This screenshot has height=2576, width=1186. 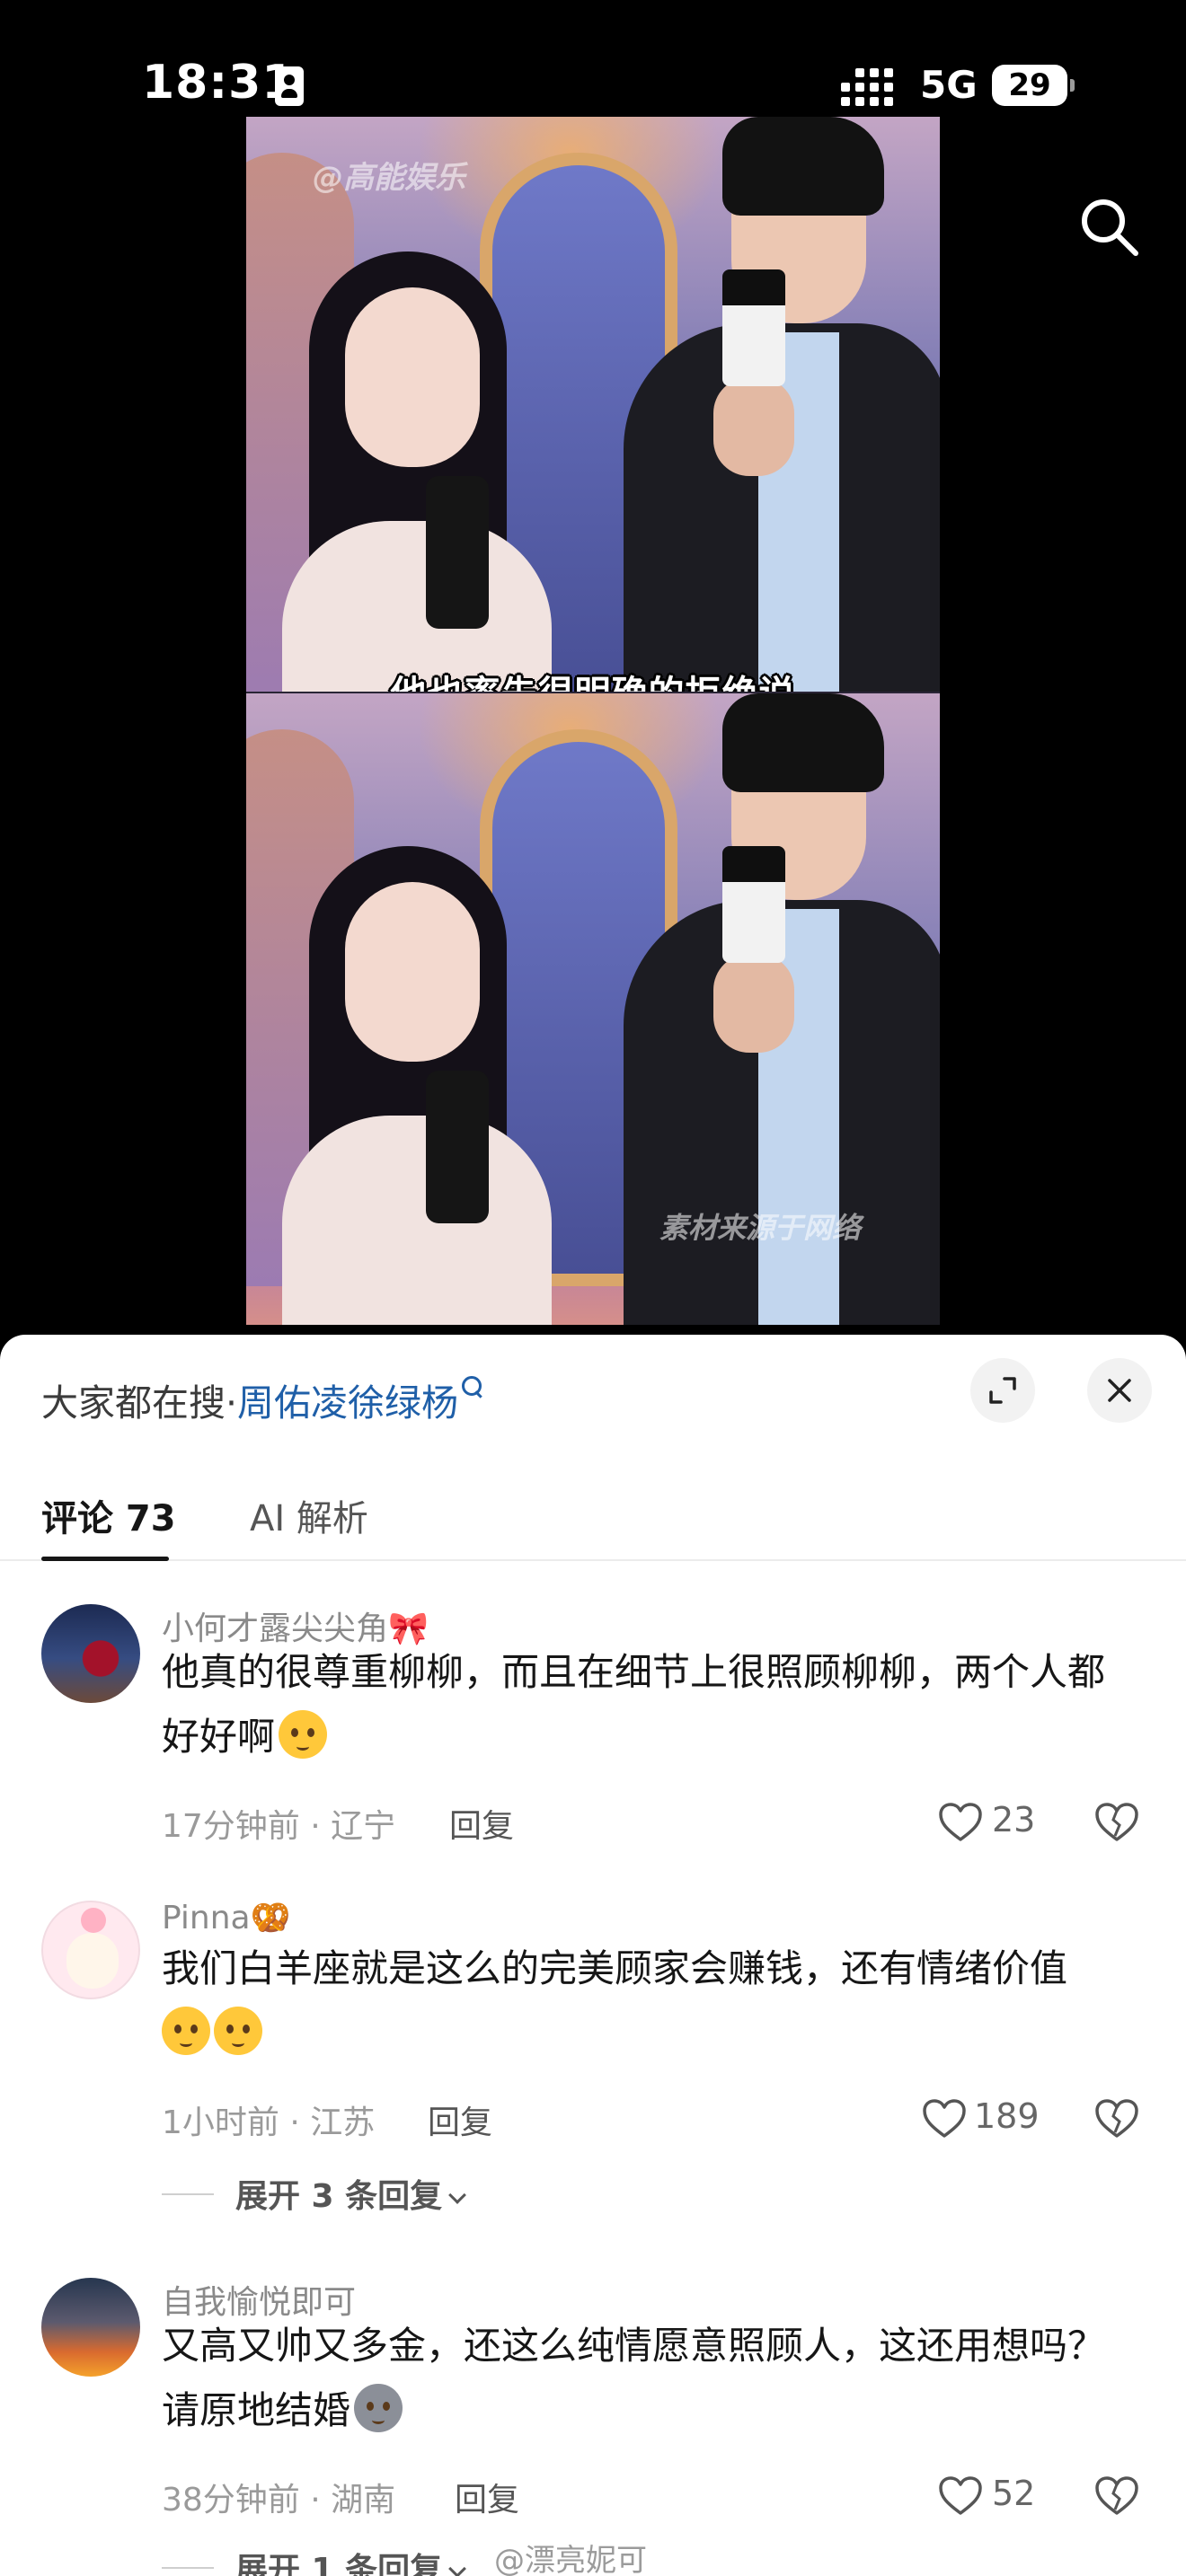 I want to click on comment-tabs: 评论 73 AI 解析, so click(x=593, y=1525).